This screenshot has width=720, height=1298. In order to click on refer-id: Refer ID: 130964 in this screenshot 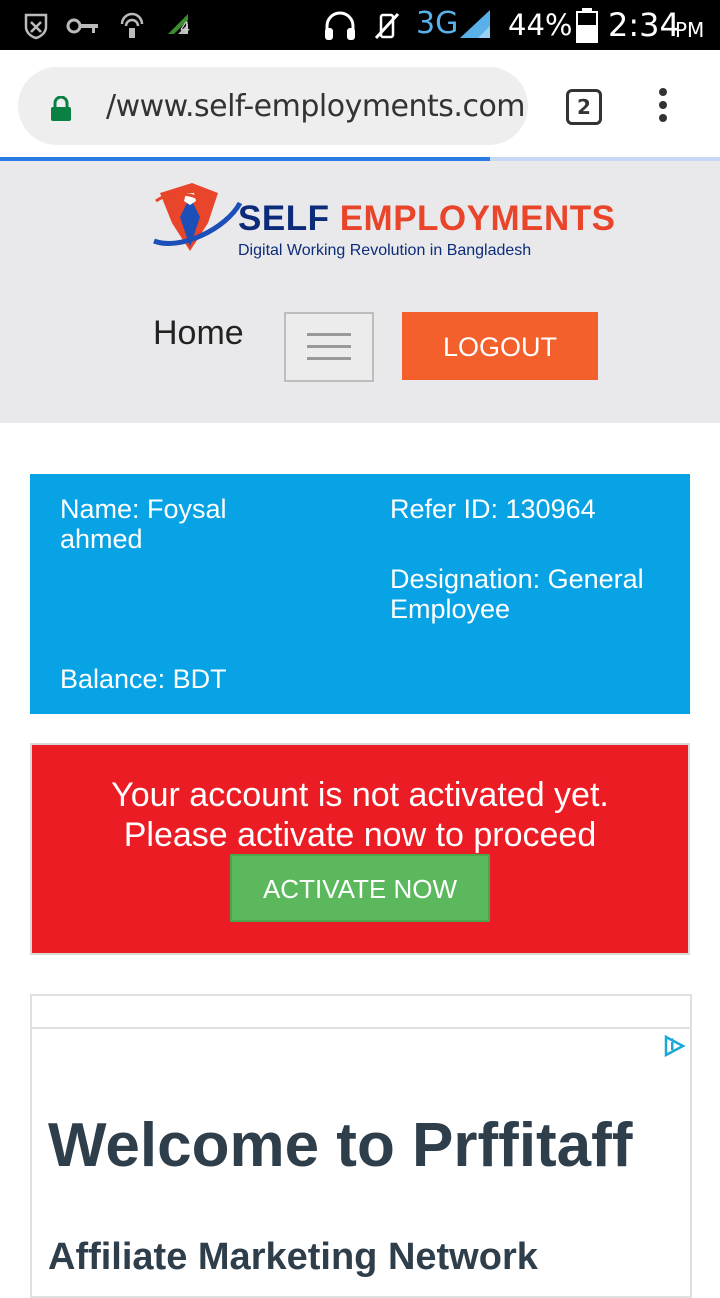, I will do `click(493, 509)`.